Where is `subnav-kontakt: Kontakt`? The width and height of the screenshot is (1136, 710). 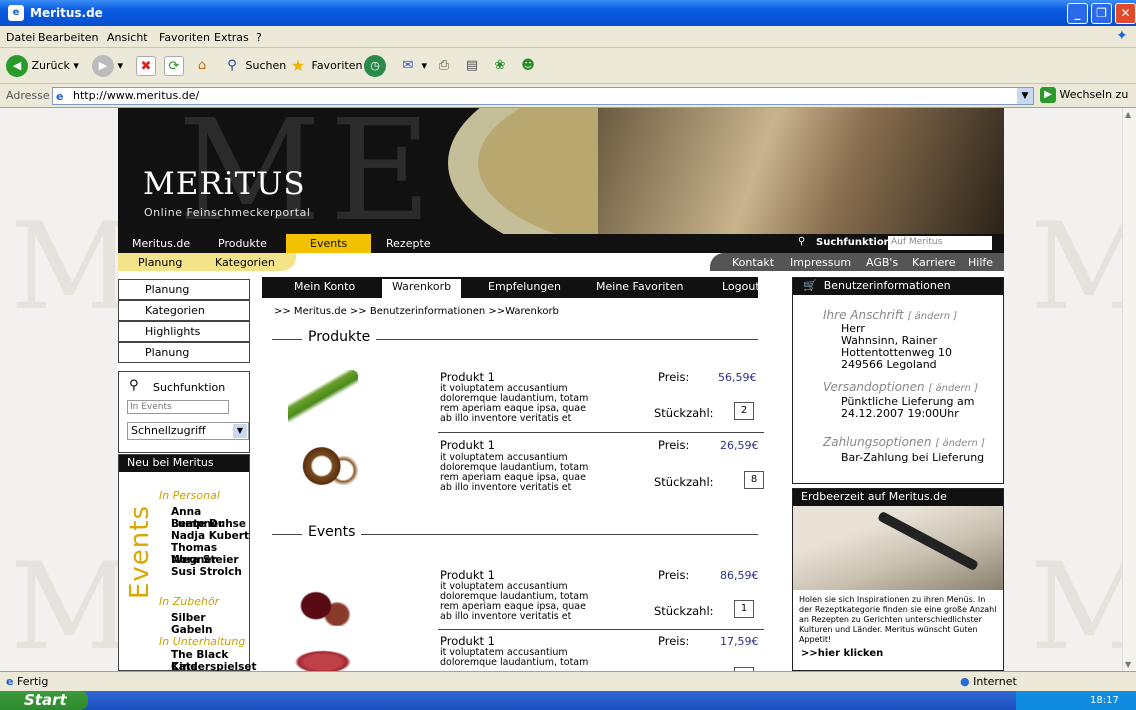 subnav-kontakt: Kontakt is located at coordinates (753, 262).